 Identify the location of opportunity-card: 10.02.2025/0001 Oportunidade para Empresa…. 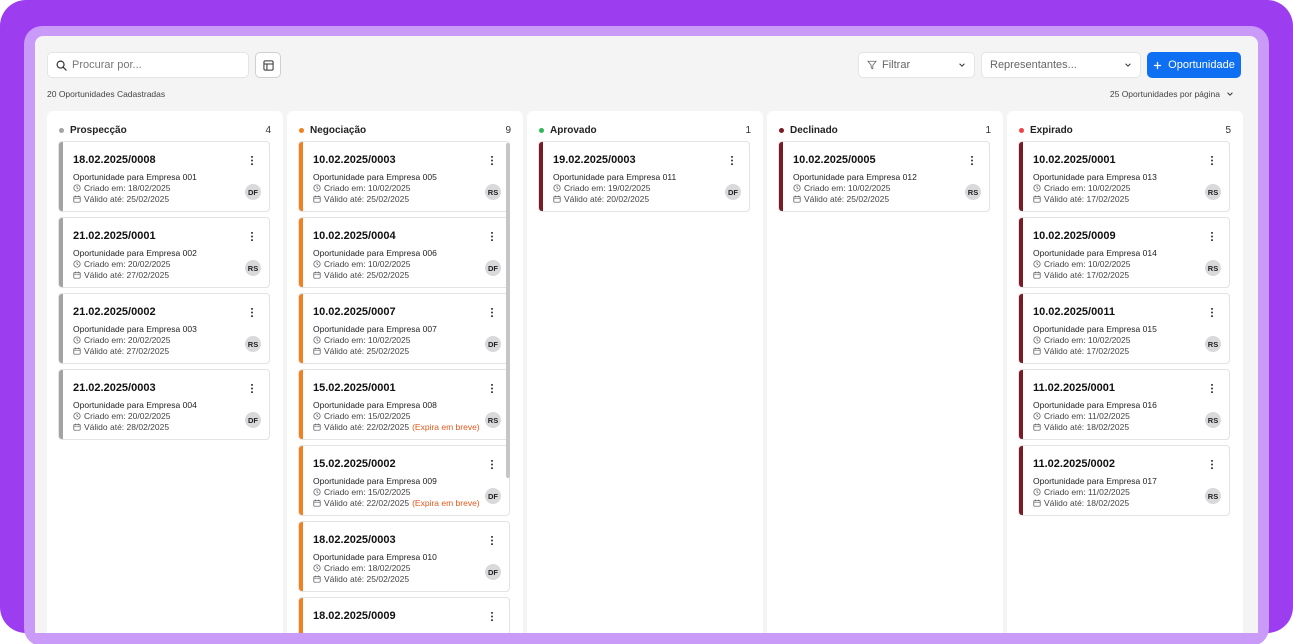
(1124, 176).